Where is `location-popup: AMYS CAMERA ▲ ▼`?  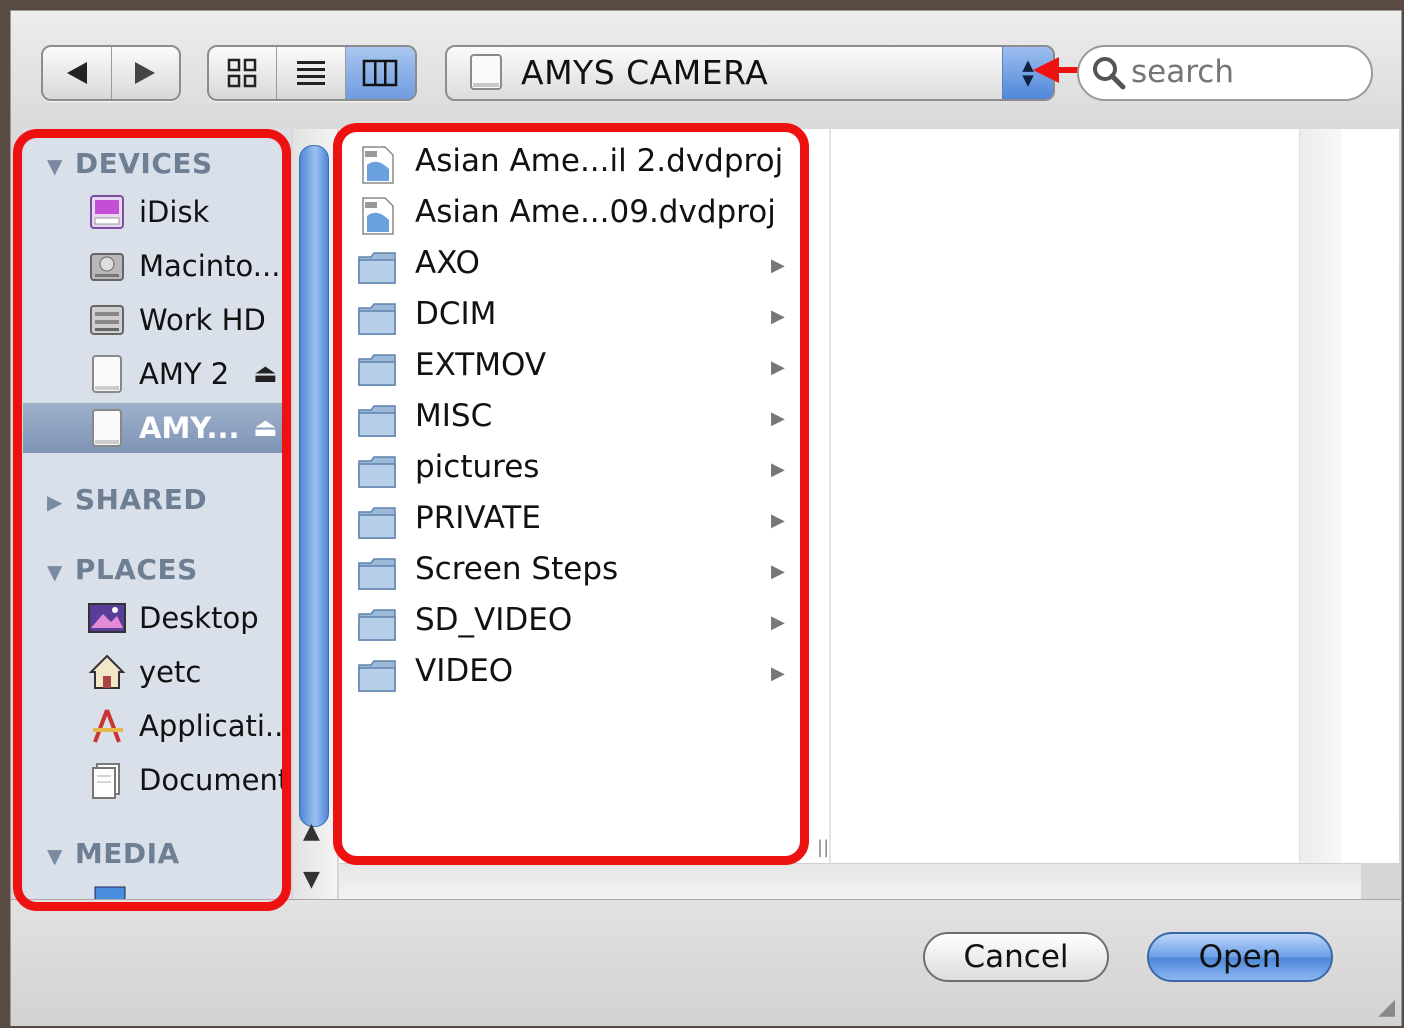
location-popup: AMYS CAMERA ▲ ▼ is located at coordinates (750, 73).